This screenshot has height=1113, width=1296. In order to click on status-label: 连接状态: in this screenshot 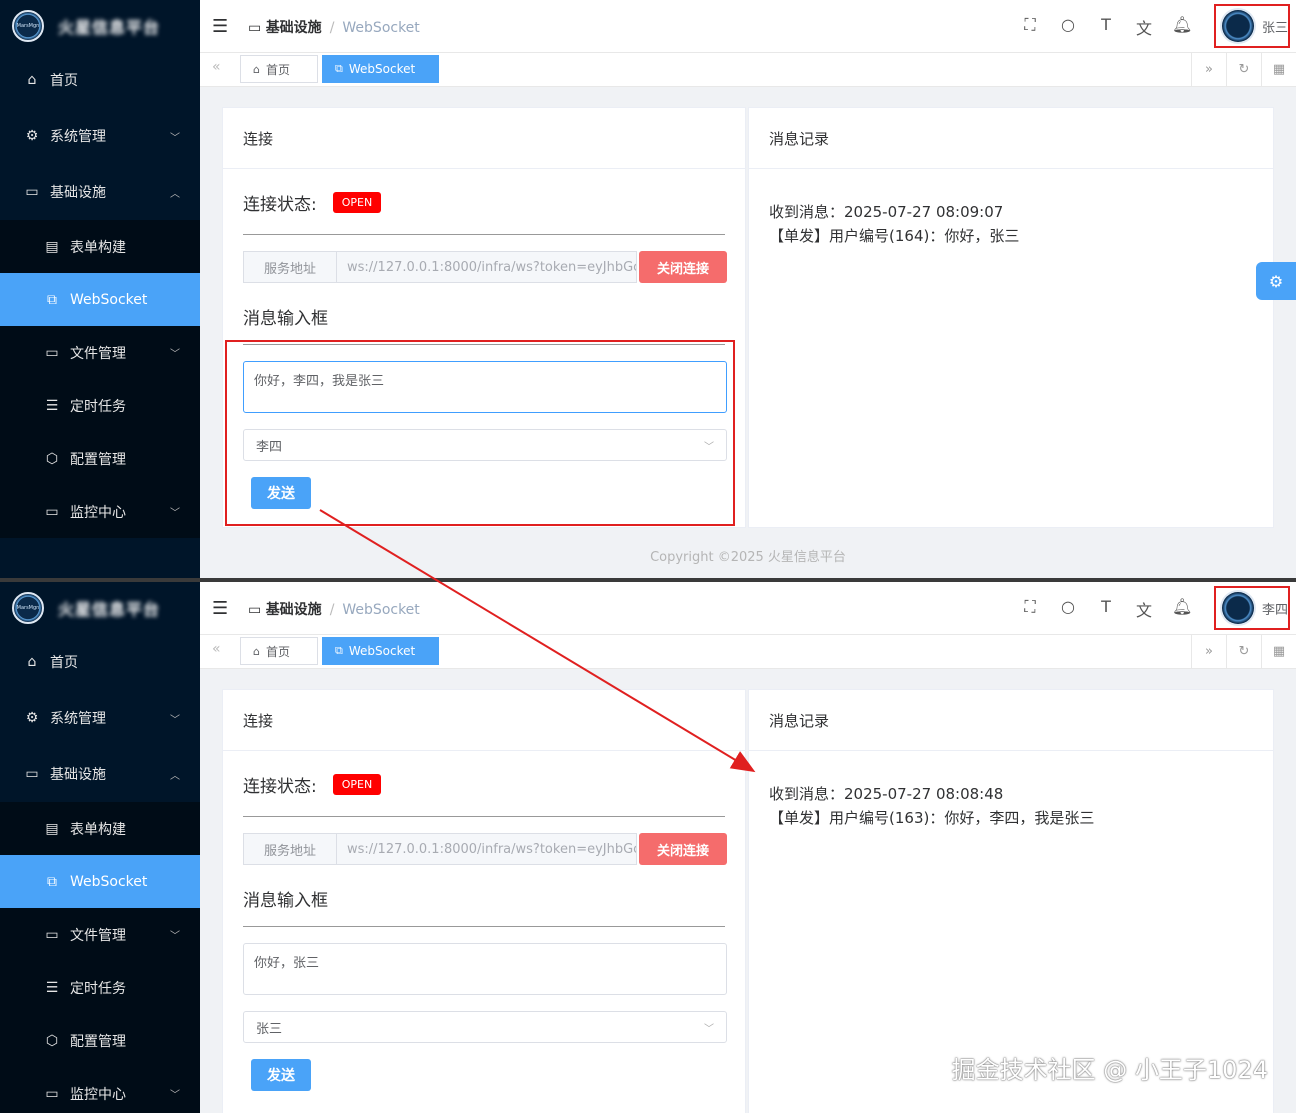, I will do `click(280, 787)`.